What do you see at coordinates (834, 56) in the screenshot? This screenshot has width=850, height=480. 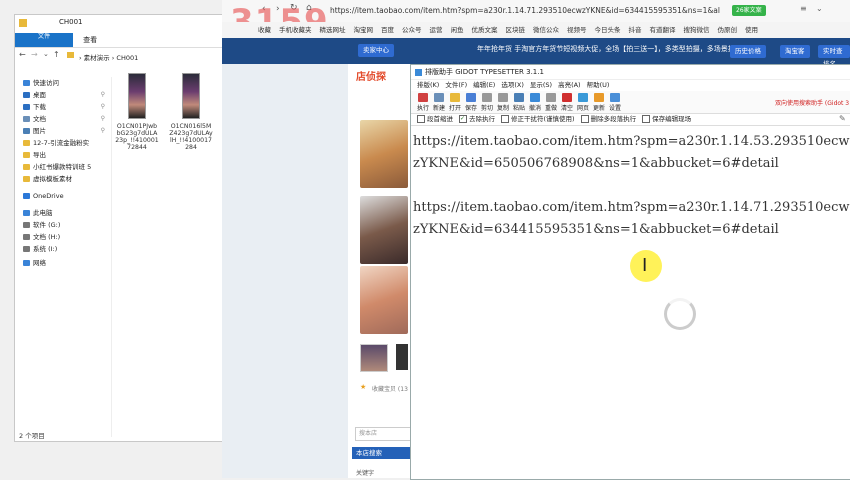 I see `rank-check-button: 实时查排名` at bounding box center [834, 56].